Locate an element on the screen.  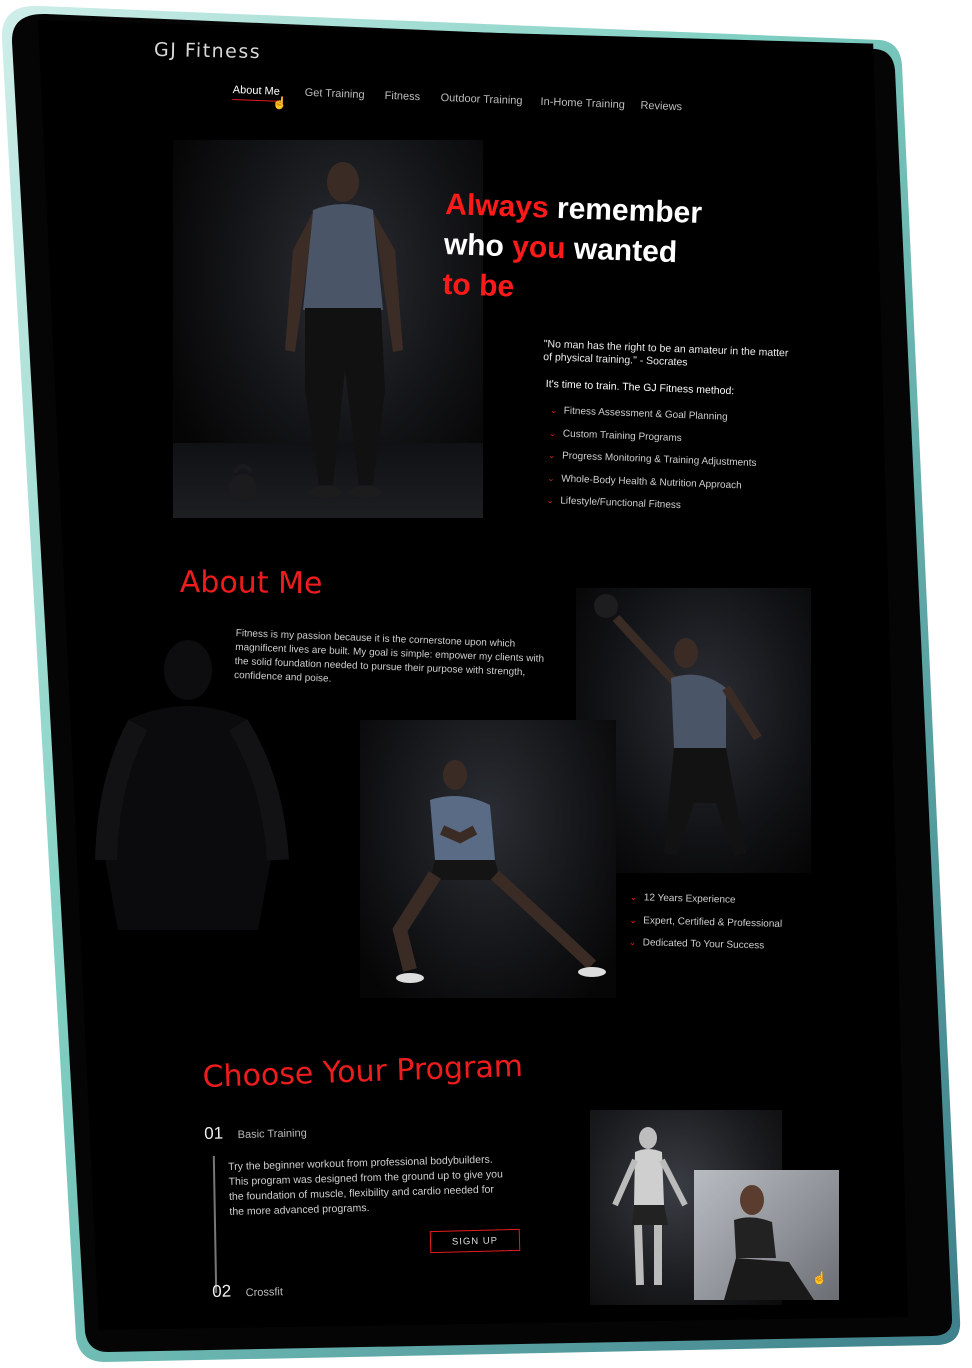
lunge-figure is located at coordinates (499, 871).